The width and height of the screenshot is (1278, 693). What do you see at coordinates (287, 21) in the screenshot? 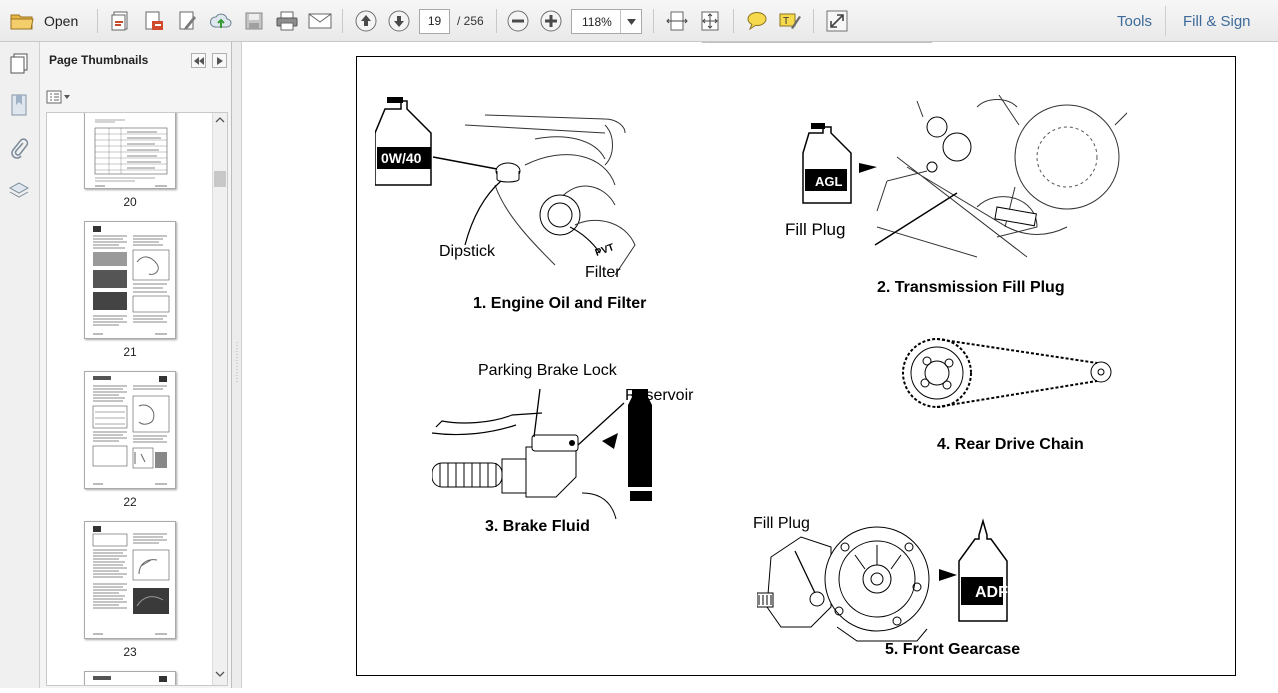
I see `print-icon` at bounding box center [287, 21].